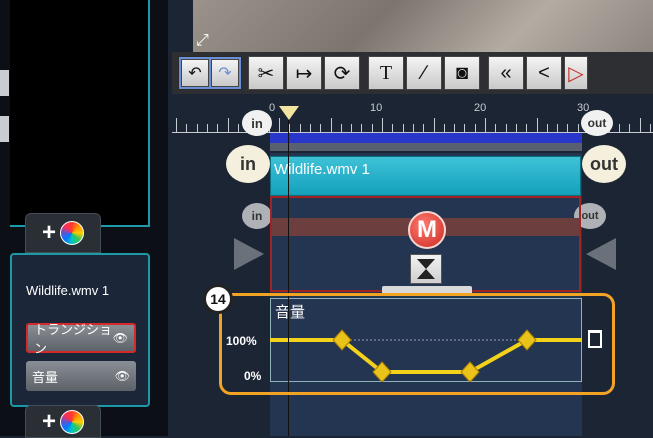  What do you see at coordinates (427, 230) in the screenshot?
I see `transition-badge: M` at bounding box center [427, 230].